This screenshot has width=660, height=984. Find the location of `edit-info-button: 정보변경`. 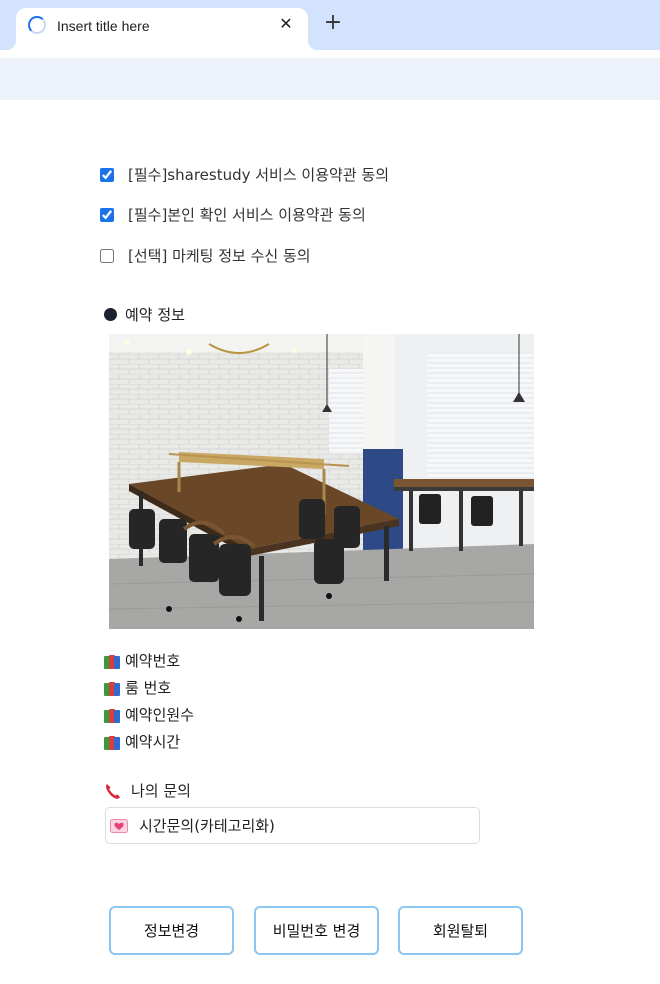

edit-info-button: 정보변경 is located at coordinates (171, 930).